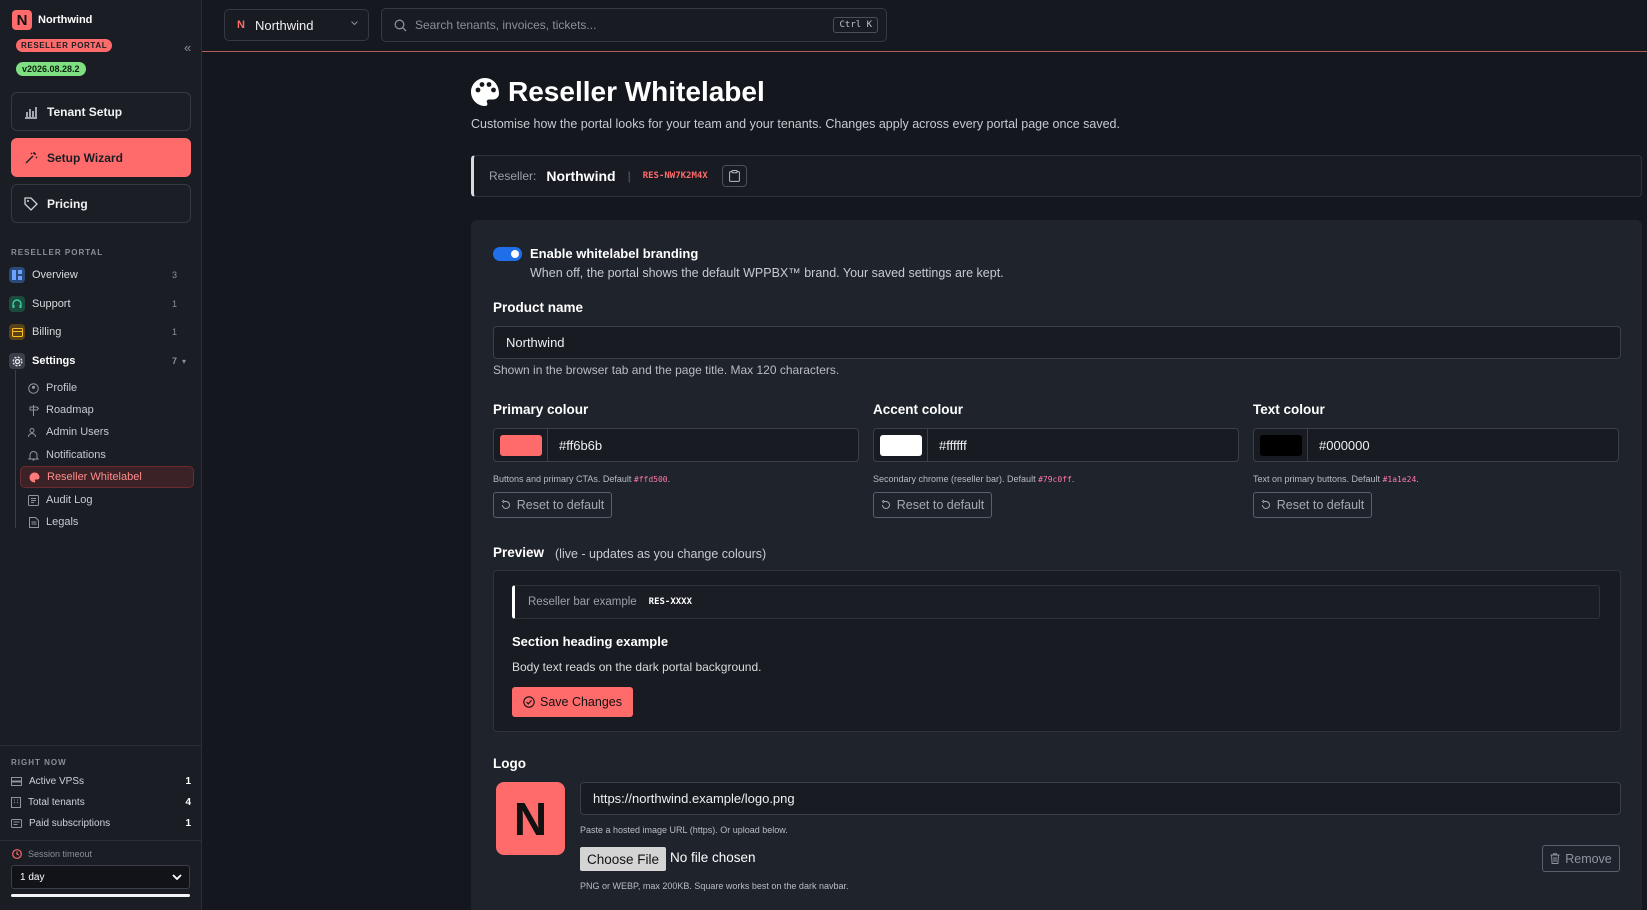  I want to click on accent-colour-field: #ffffff, so click(1056, 445).